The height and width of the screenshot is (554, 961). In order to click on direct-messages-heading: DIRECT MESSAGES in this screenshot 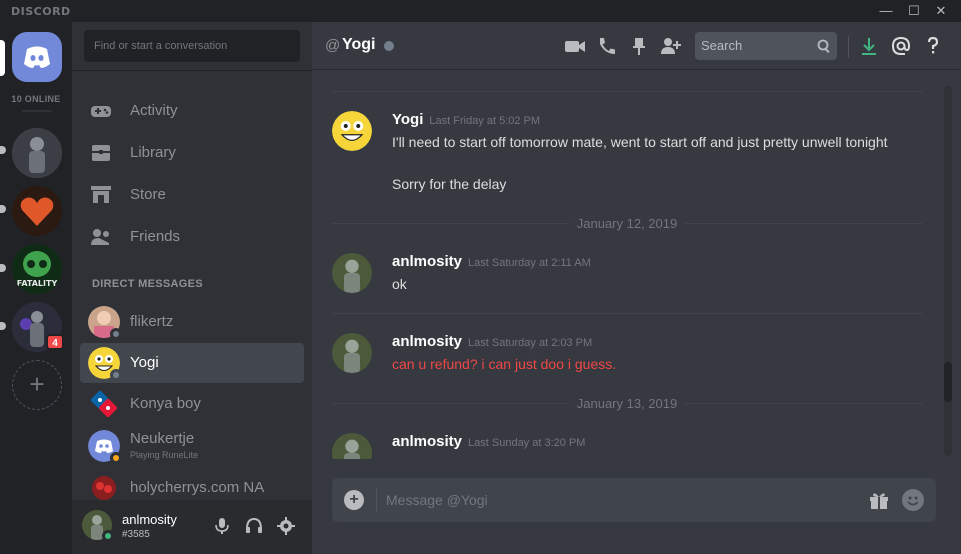, I will do `click(147, 284)`.